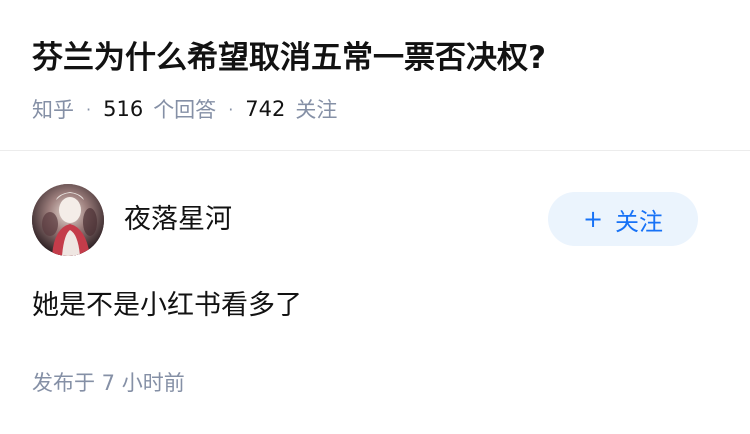  Describe the element at coordinates (289, 58) in the screenshot. I see `question-title: 芬兰为什么希望取消五常一票否决权?` at that location.